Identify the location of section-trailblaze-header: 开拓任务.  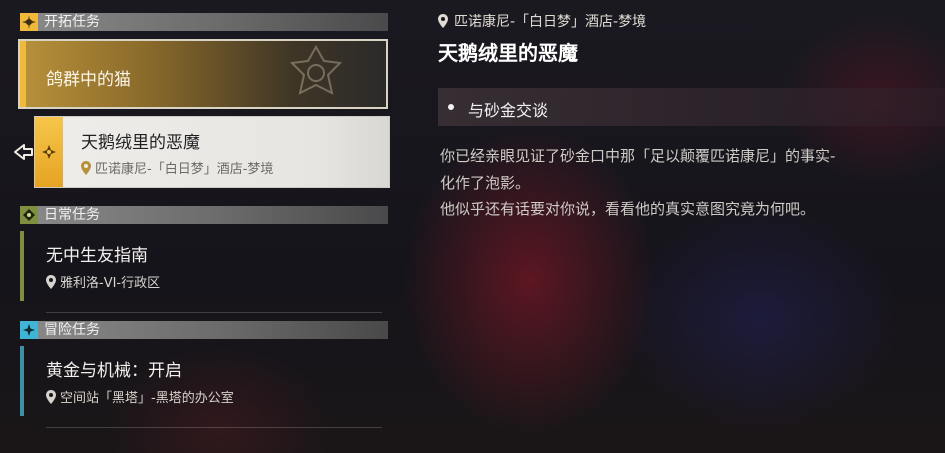
(204, 22).